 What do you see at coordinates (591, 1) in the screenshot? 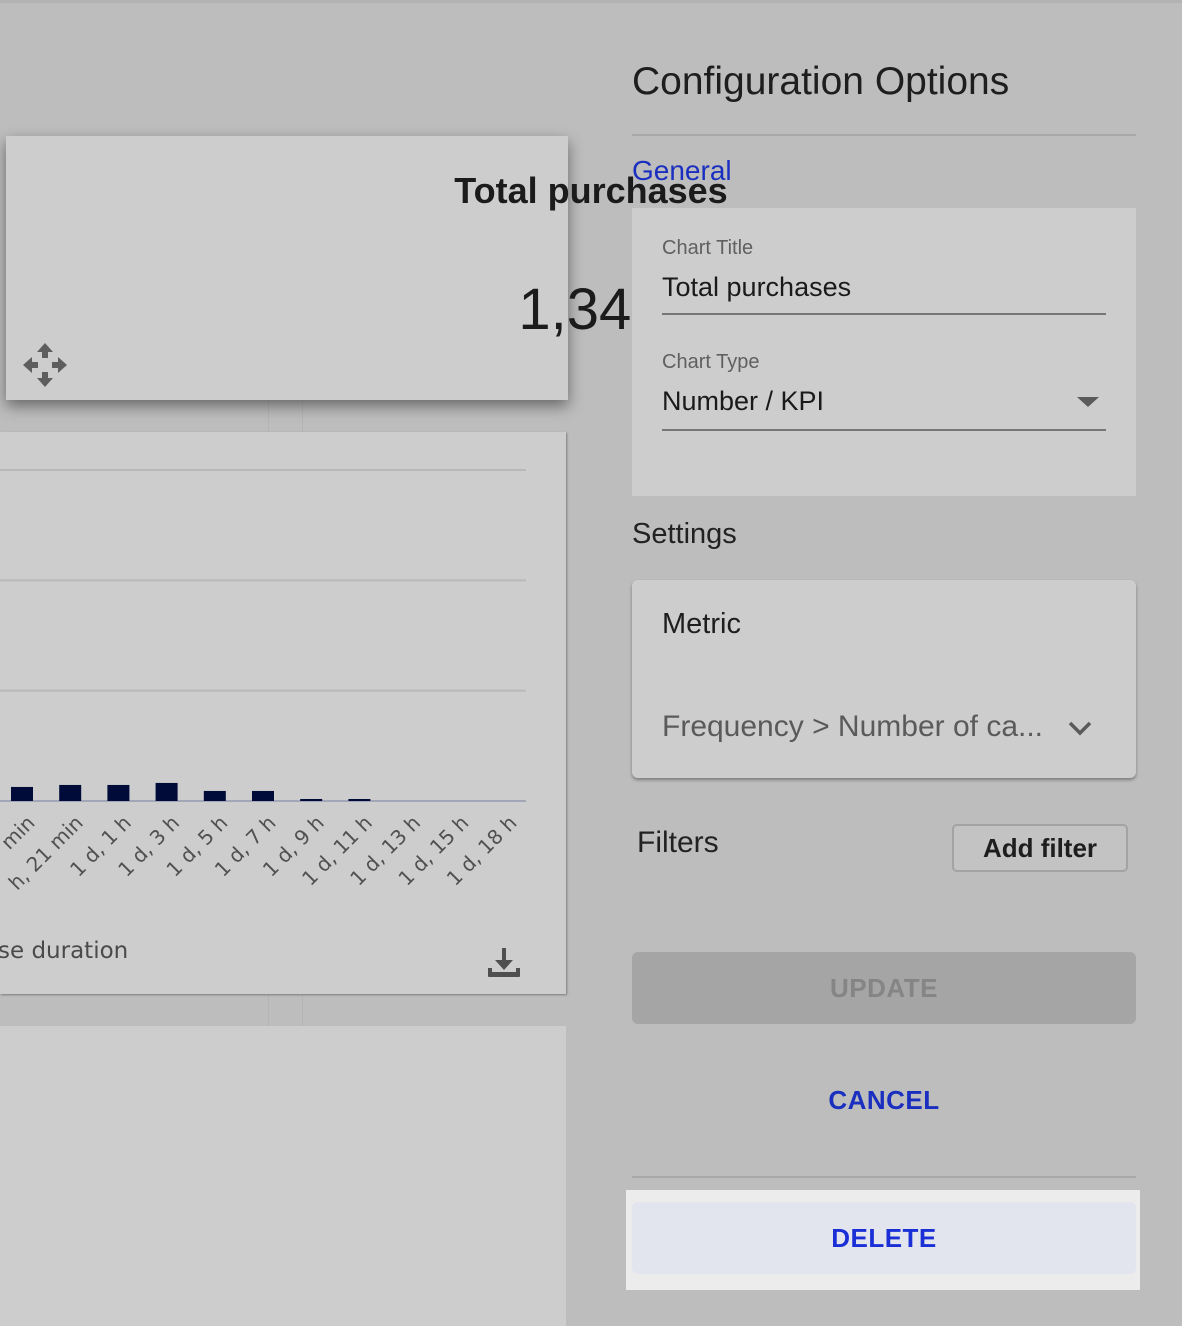
I see `top-edge` at bounding box center [591, 1].